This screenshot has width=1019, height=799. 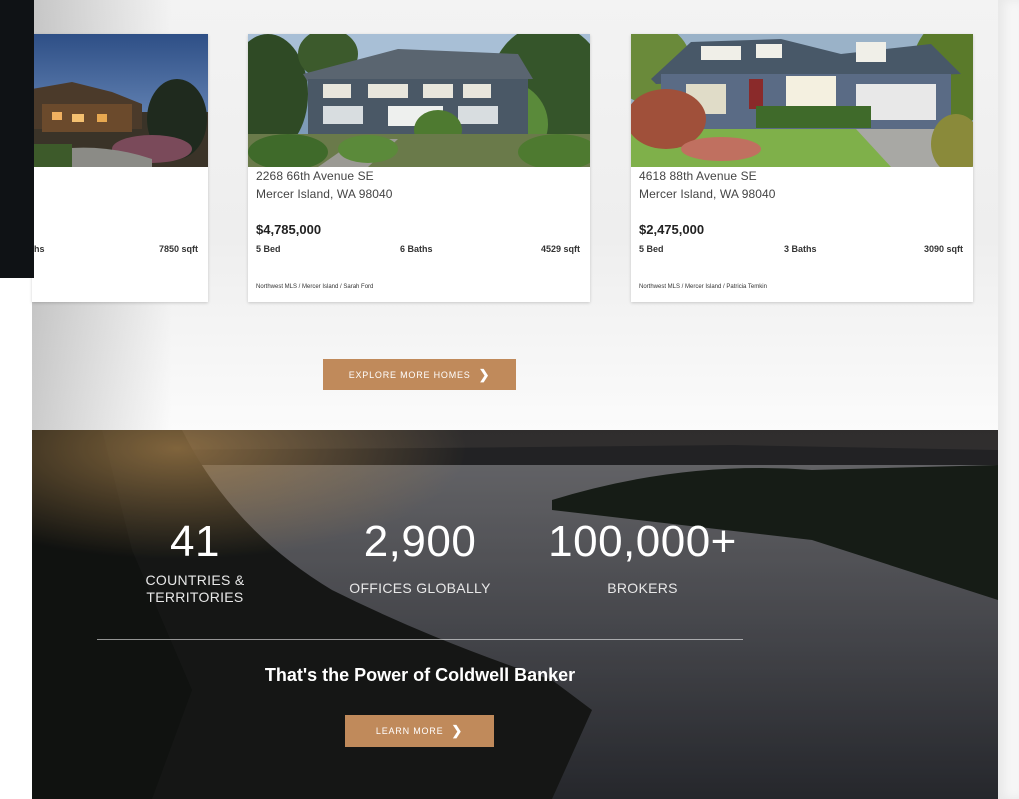 What do you see at coordinates (698, 176) in the screenshot?
I see `listing-address-line1: 4618 88th Avenue SE` at bounding box center [698, 176].